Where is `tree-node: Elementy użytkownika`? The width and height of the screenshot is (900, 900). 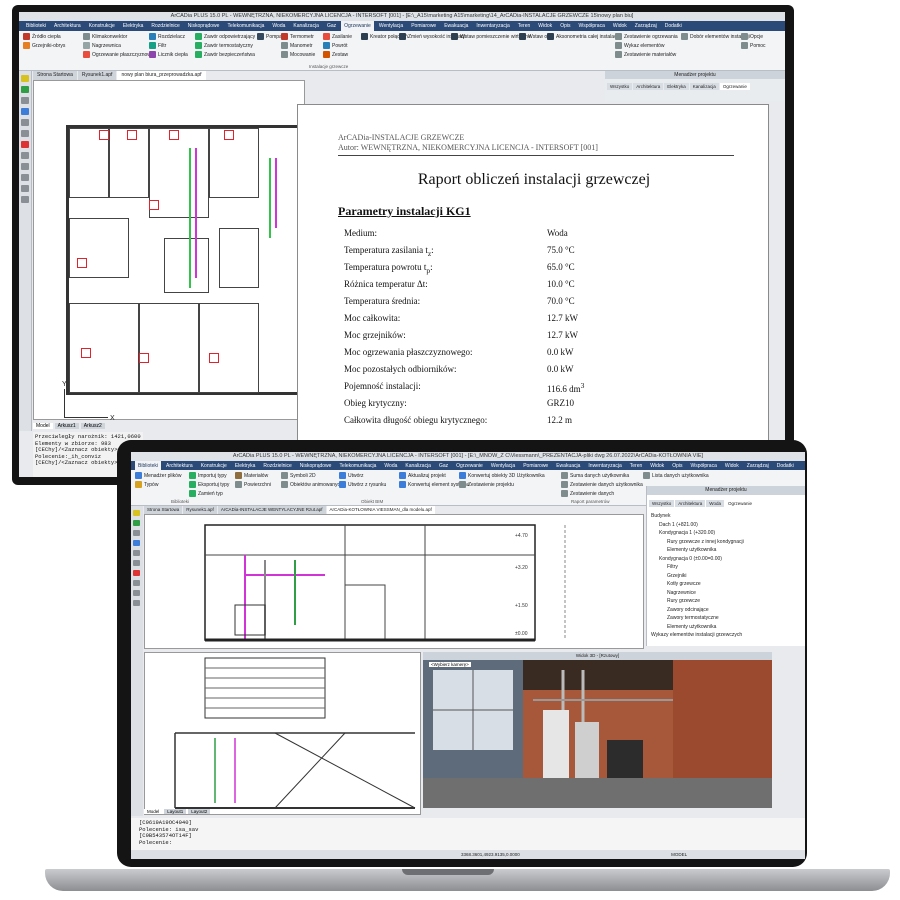 tree-node: Elementy użytkownika is located at coordinates (697, 627).